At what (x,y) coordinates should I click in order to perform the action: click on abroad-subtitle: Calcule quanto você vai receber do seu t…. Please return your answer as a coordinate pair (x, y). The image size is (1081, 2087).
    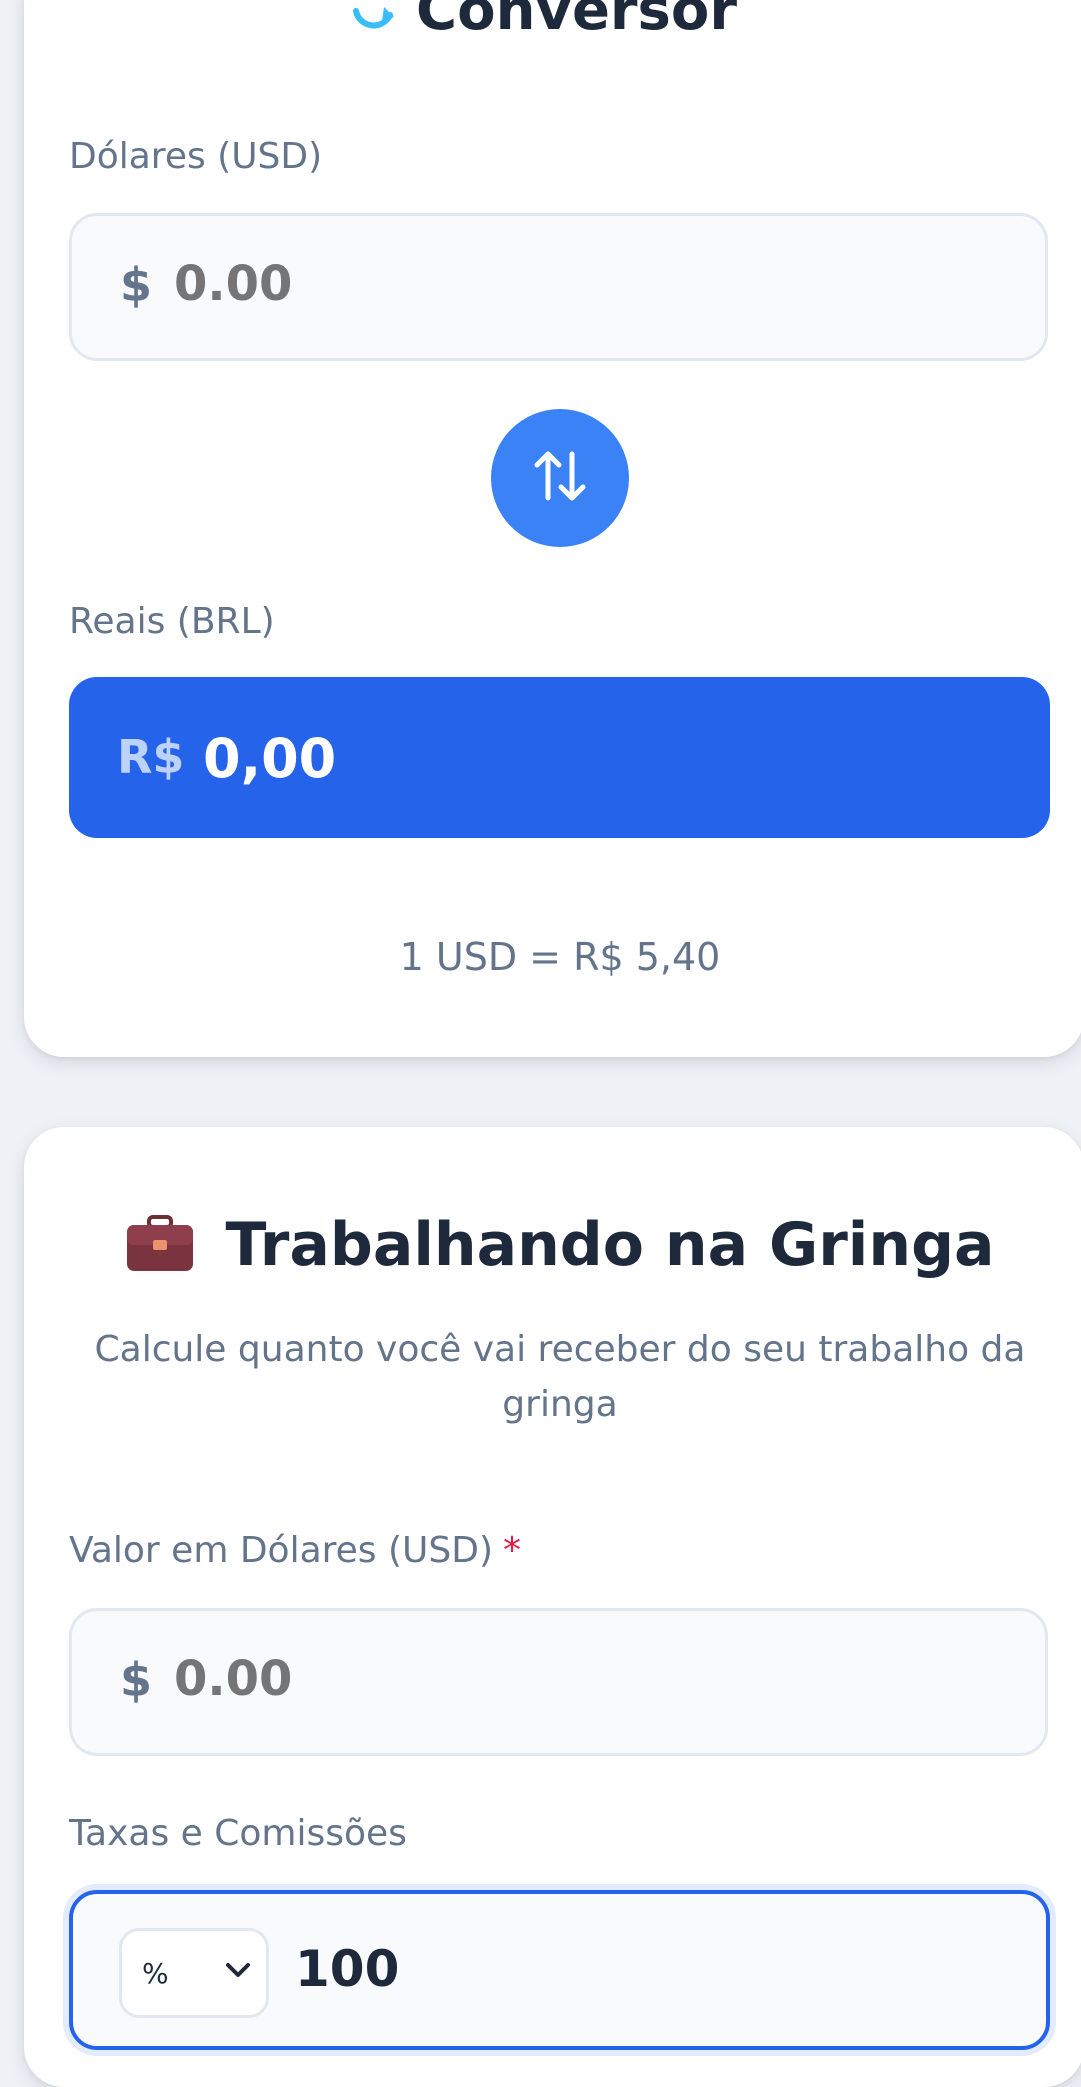
    Looking at the image, I should click on (560, 1377).